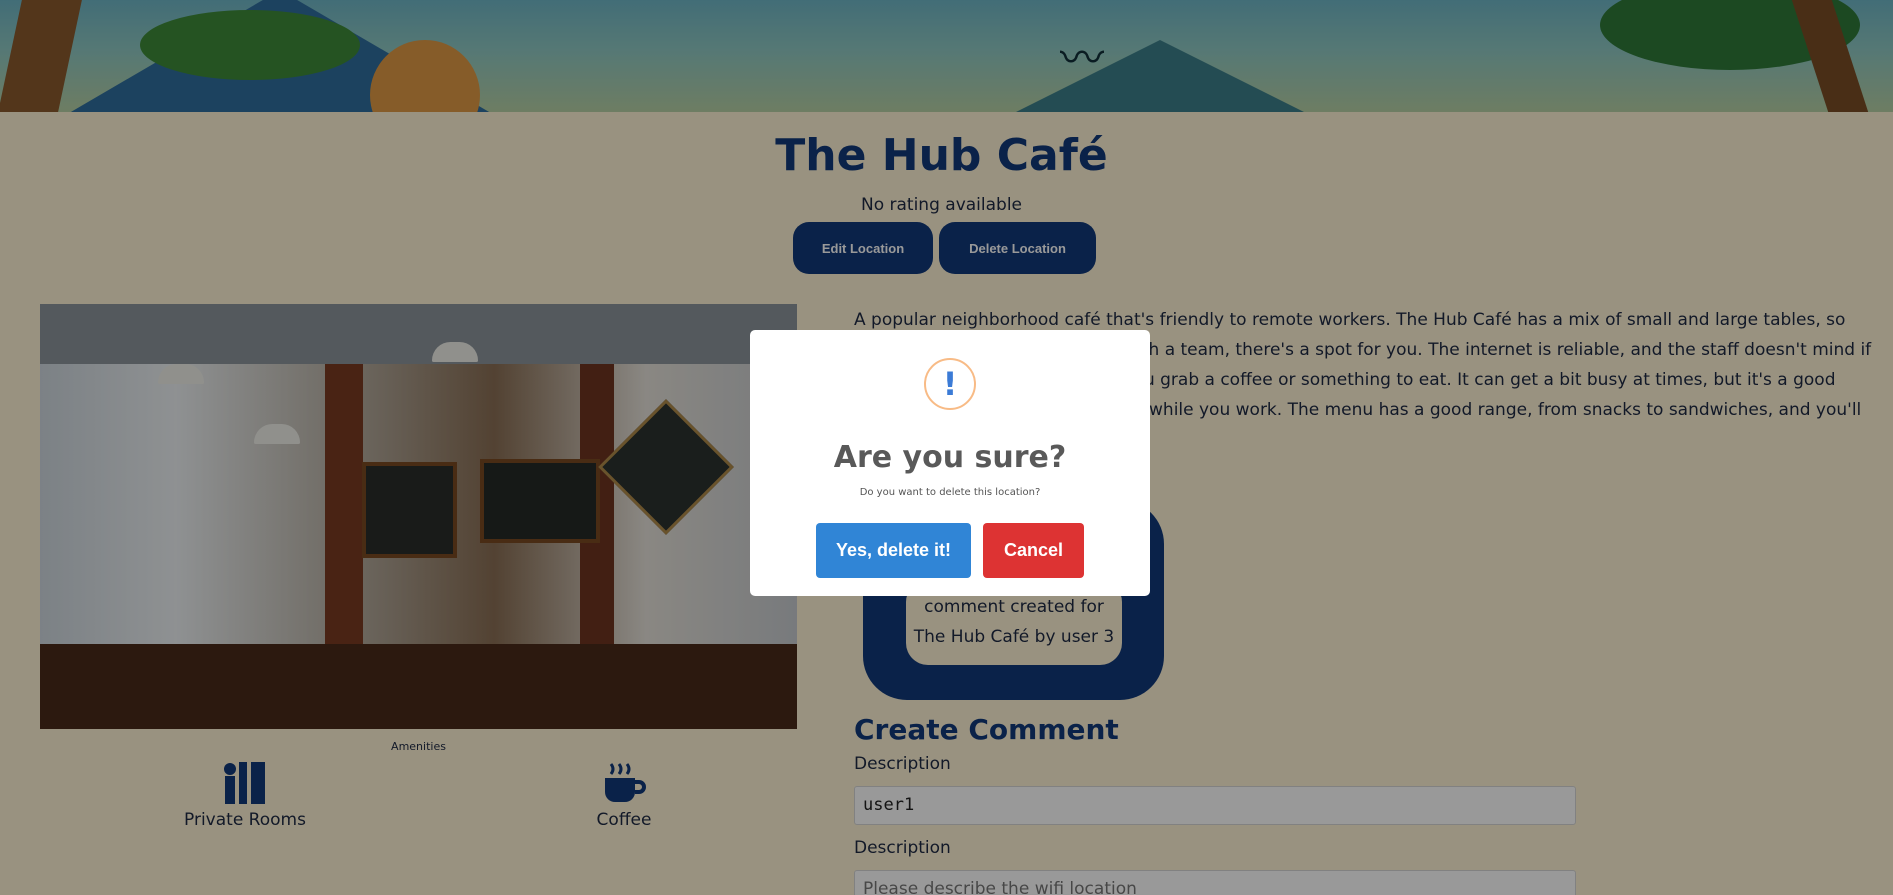 The height and width of the screenshot is (895, 1893). What do you see at coordinates (950, 457) in the screenshot?
I see `dialog-title: Are you sure?` at bounding box center [950, 457].